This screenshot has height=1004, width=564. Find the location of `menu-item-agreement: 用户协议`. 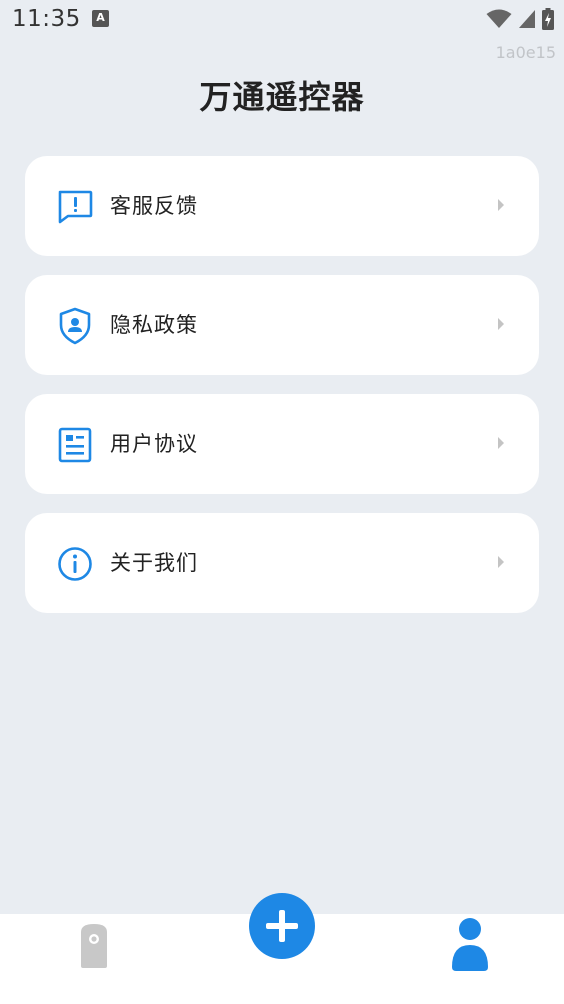

menu-item-agreement: 用户协议 is located at coordinates (282, 444).